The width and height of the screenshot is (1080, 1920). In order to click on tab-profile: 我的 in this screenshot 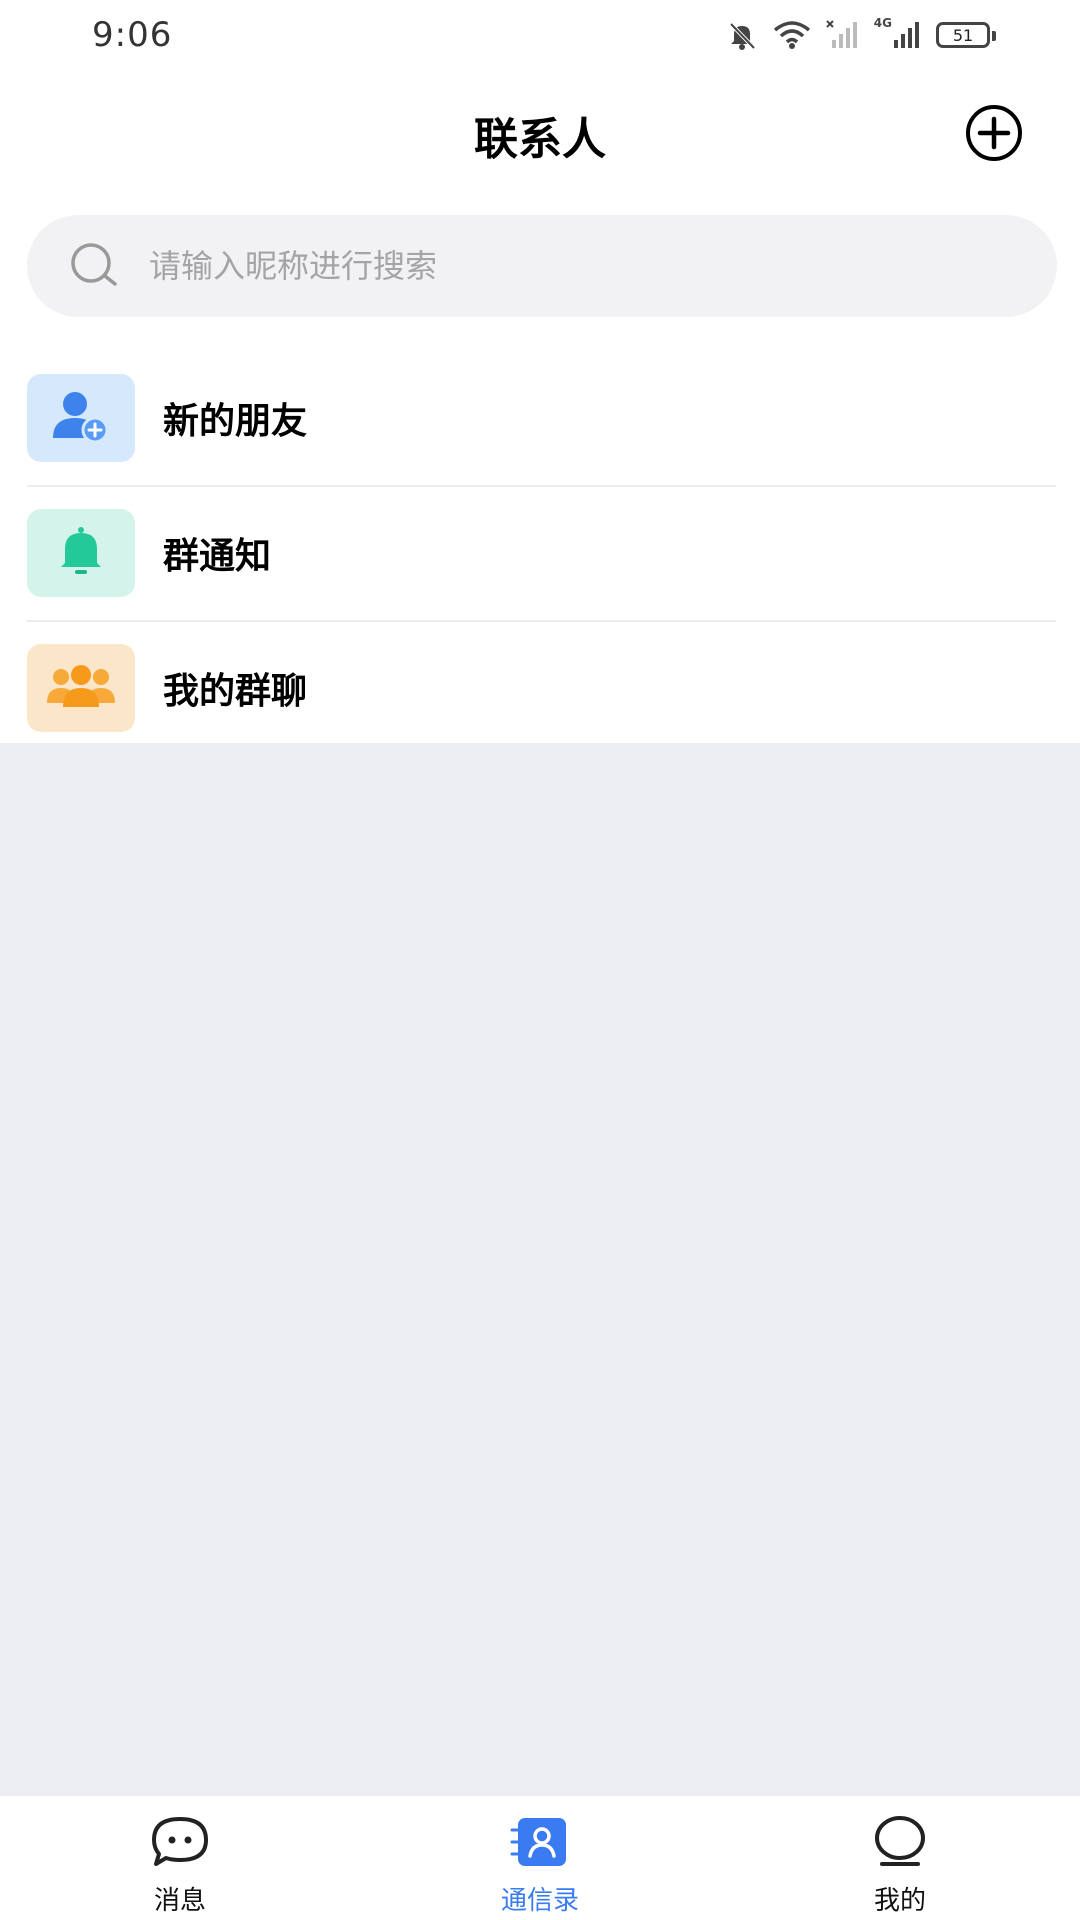, I will do `click(900, 1856)`.